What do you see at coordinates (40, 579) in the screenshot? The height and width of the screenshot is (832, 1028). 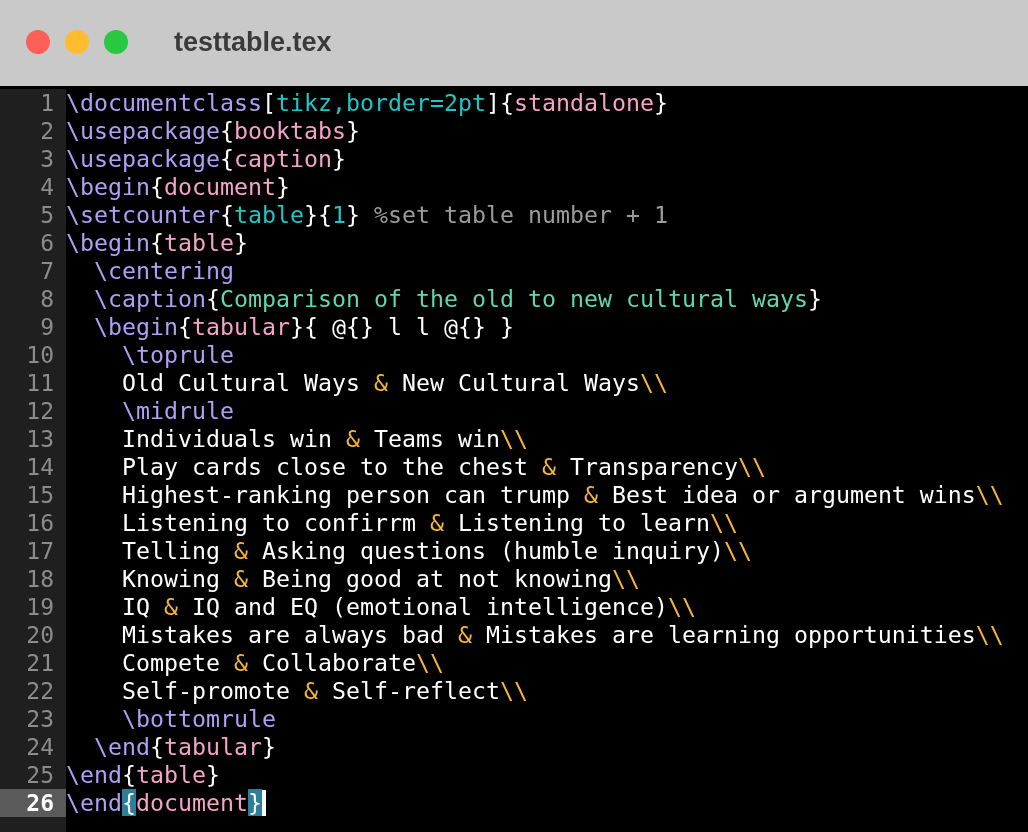 I see `line-number: 18` at bounding box center [40, 579].